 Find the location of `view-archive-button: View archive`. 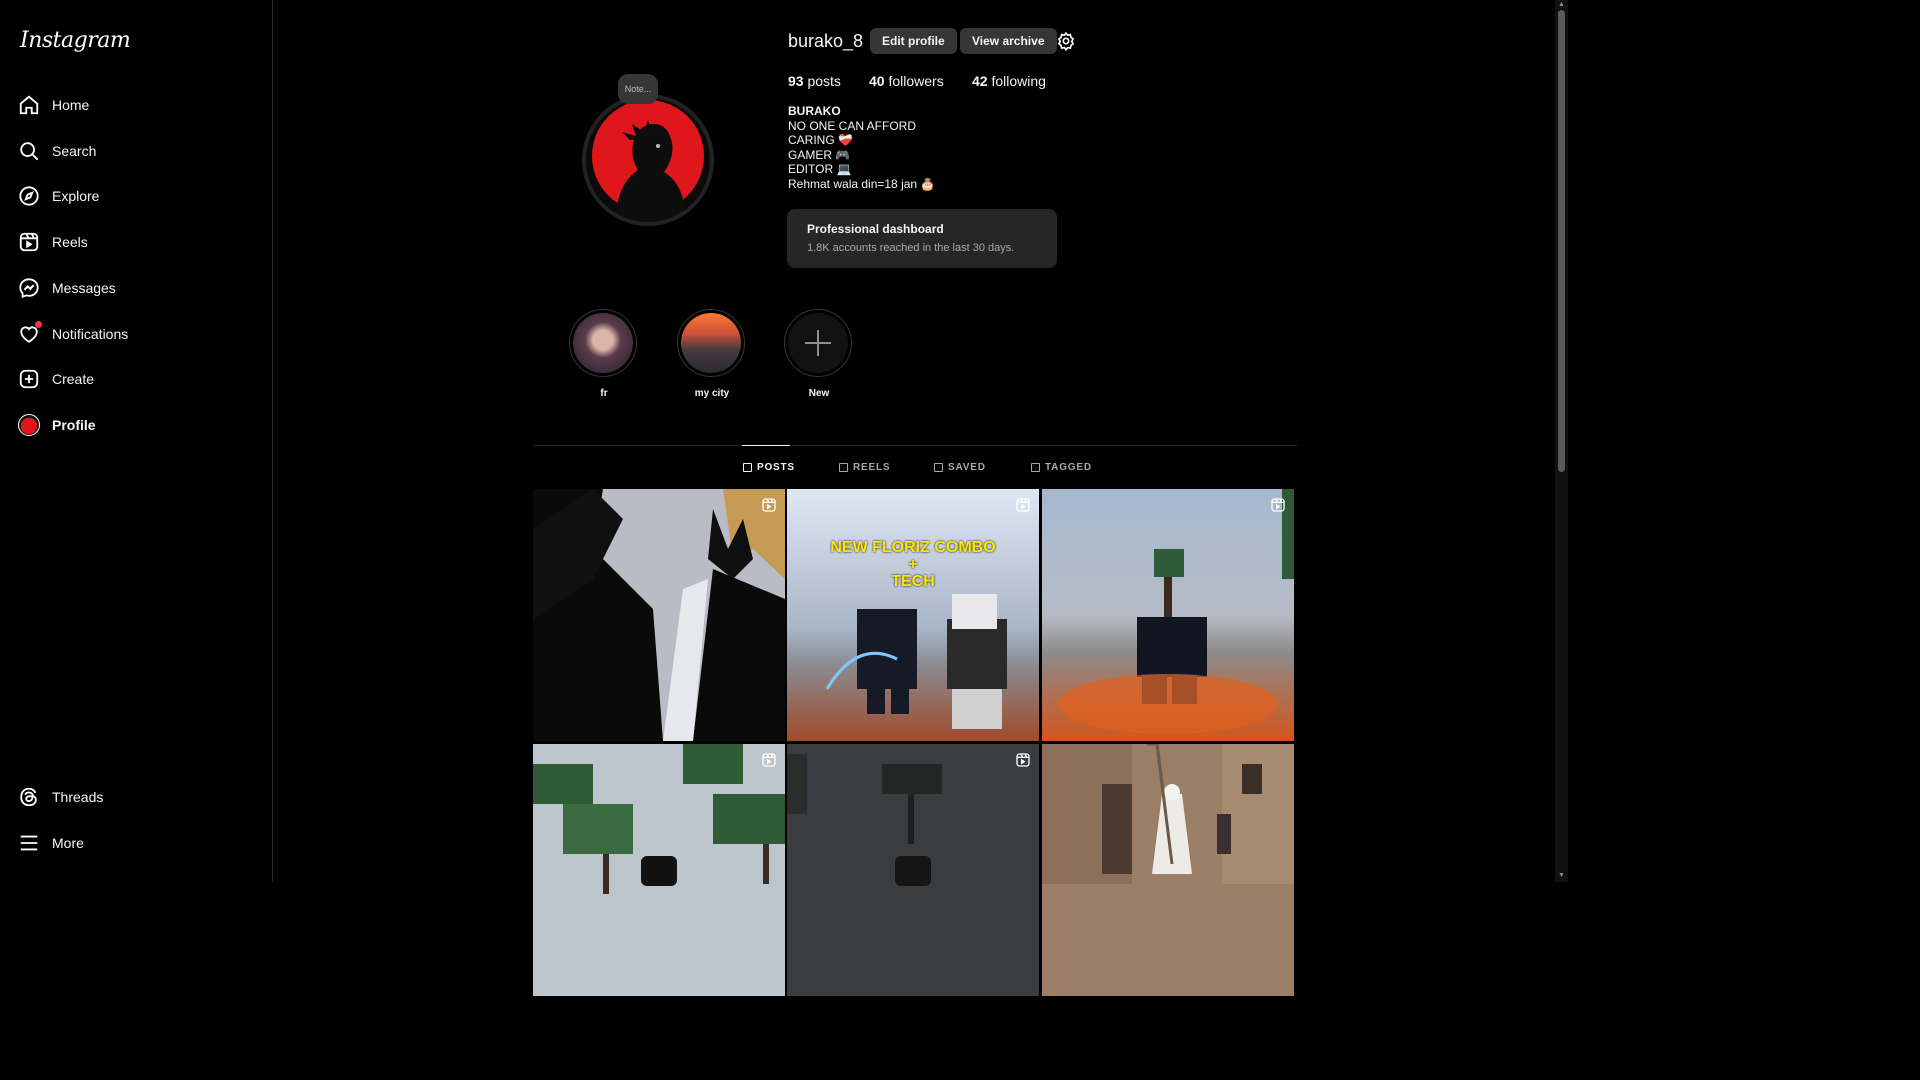

view-archive-button: View archive is located at coordinates (1008, 41).